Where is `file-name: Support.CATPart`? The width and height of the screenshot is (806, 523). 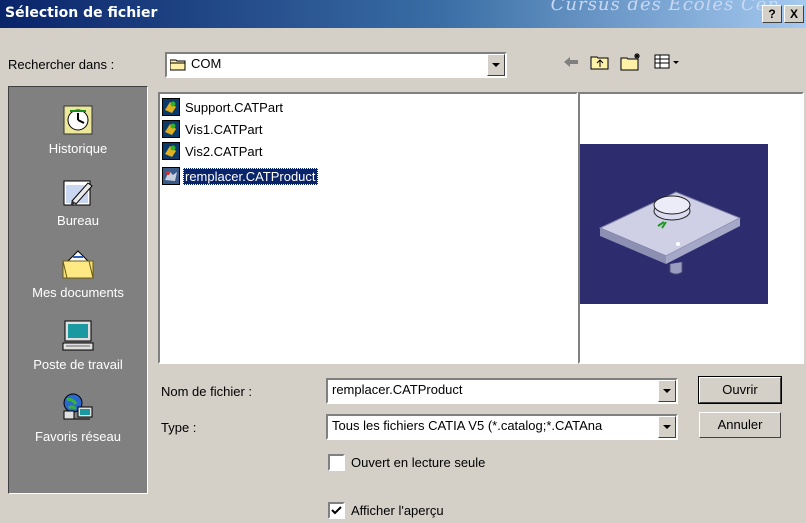 file-name: Support.CATPart is located at coordinates (234, 107).